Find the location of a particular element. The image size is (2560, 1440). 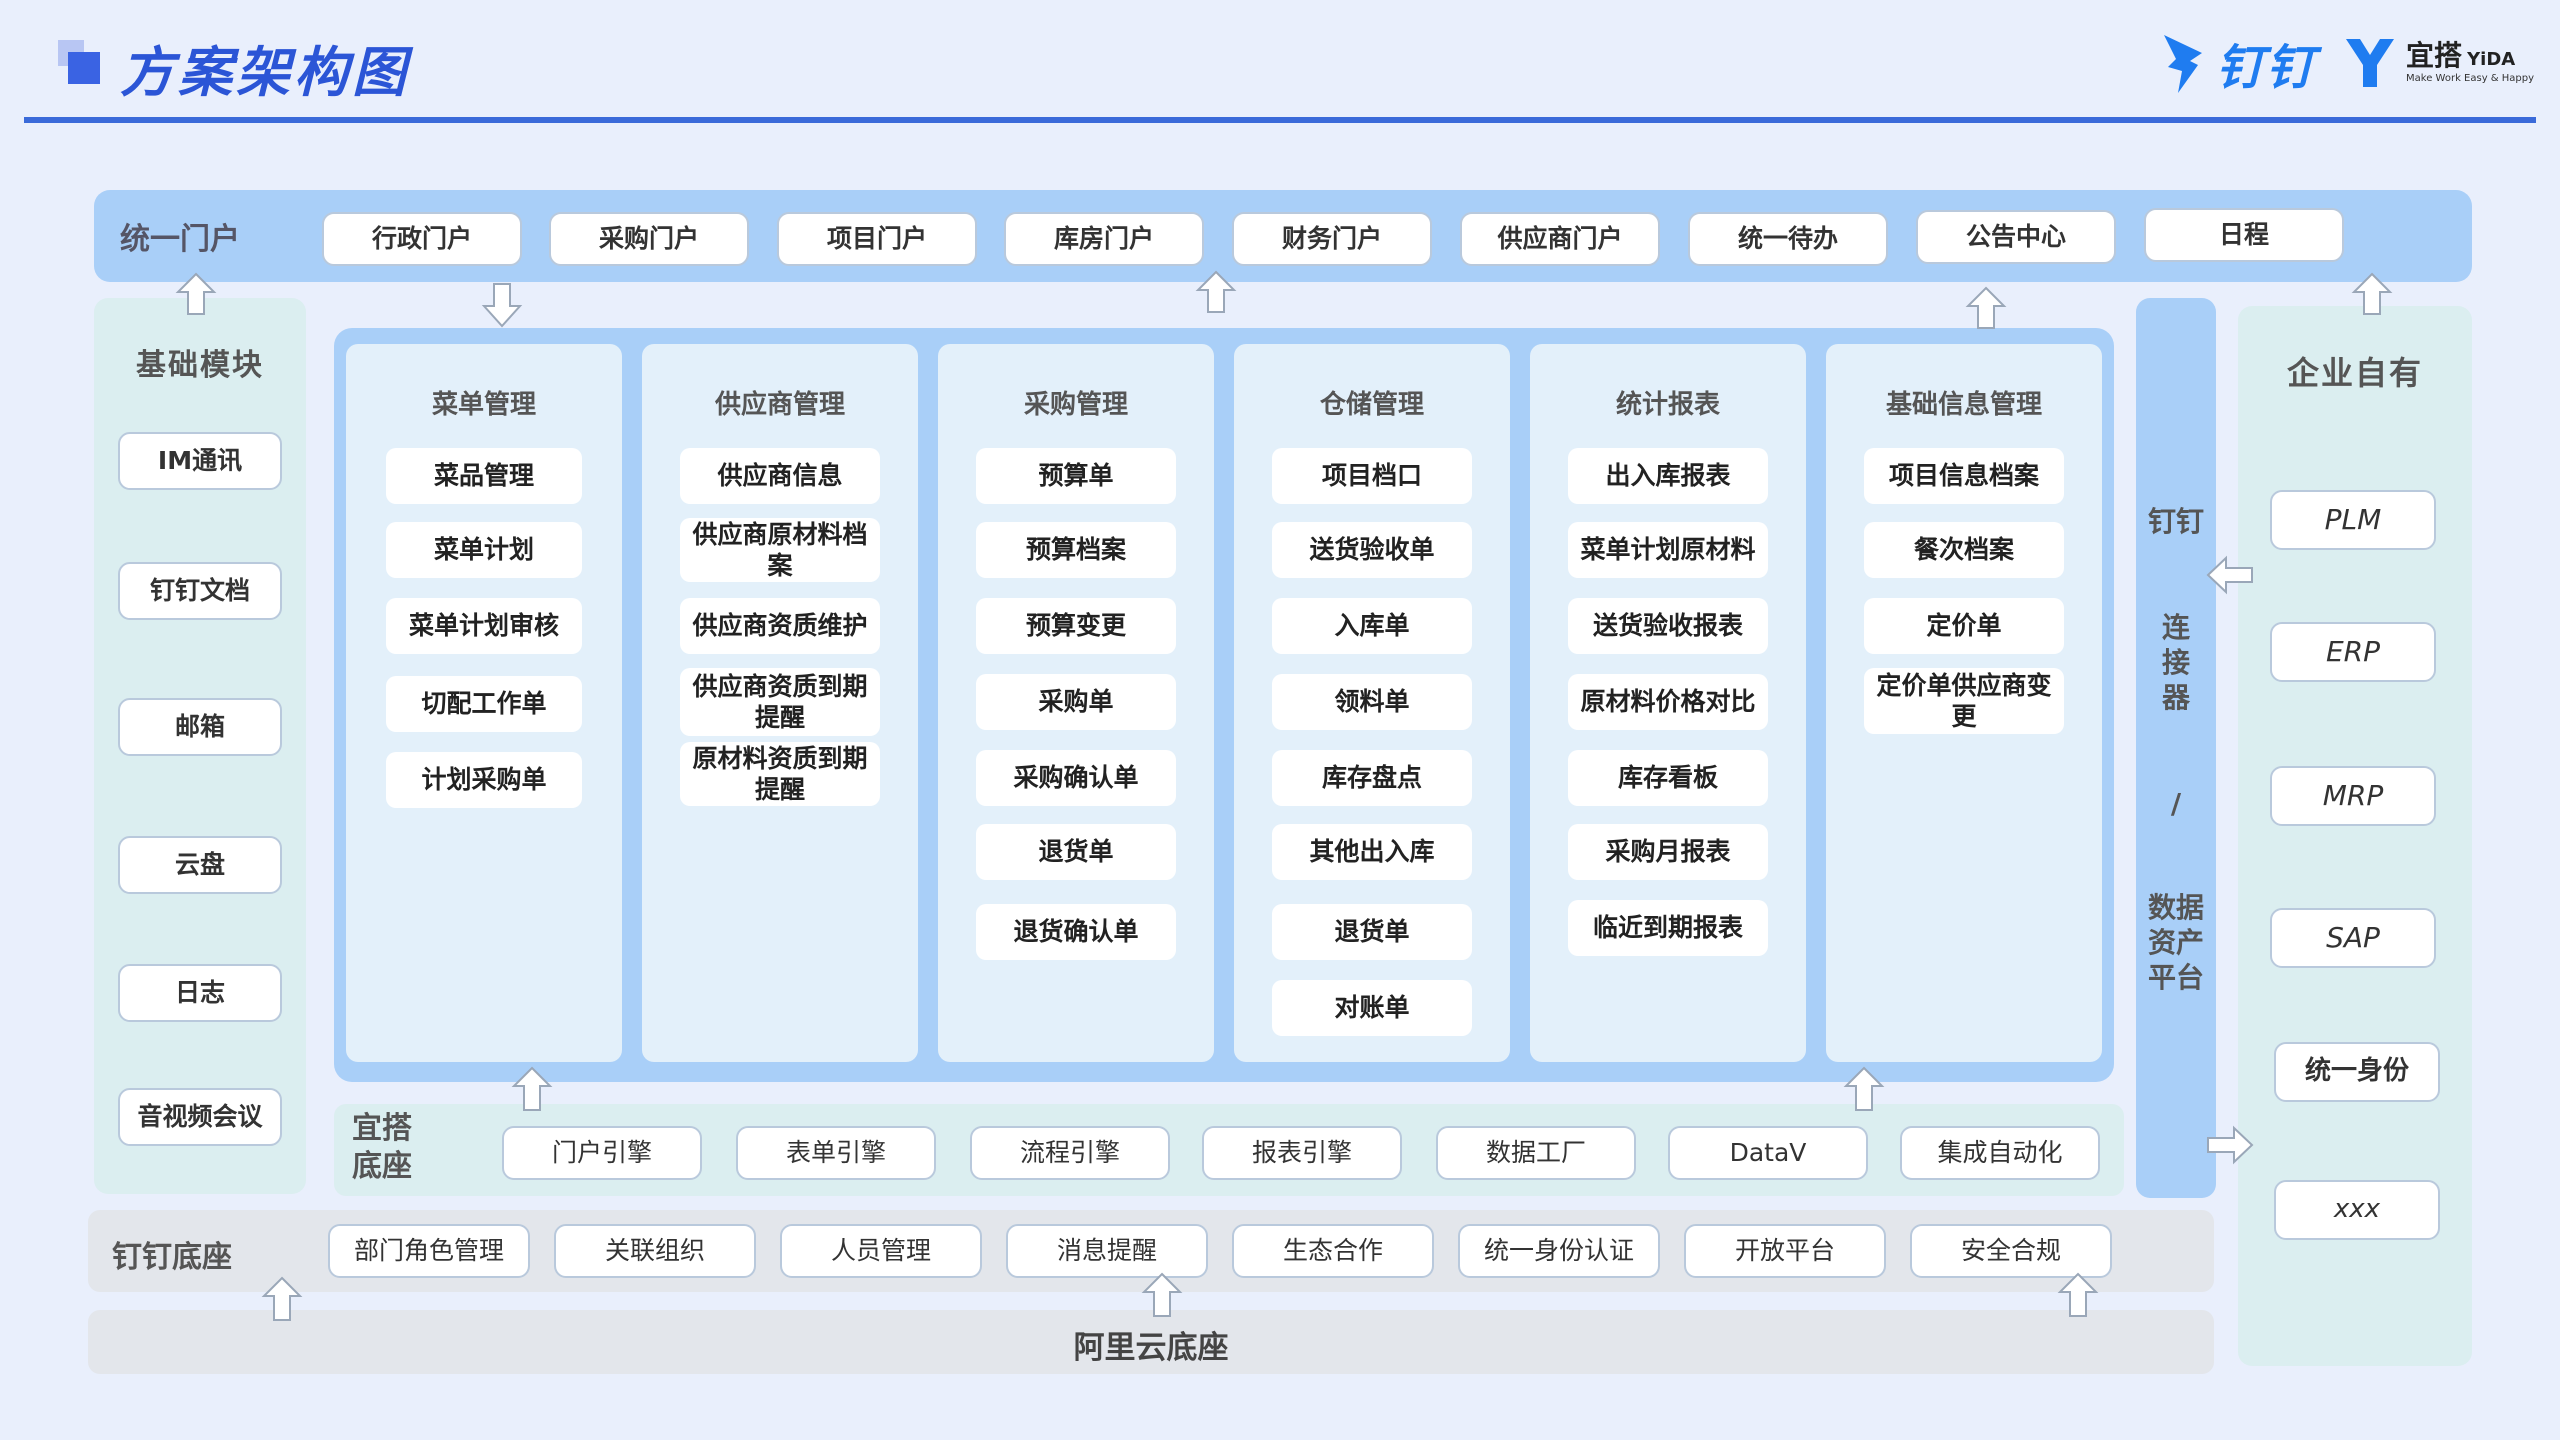

base-module-item: 邮箱 is located at coordinates (200, 727).